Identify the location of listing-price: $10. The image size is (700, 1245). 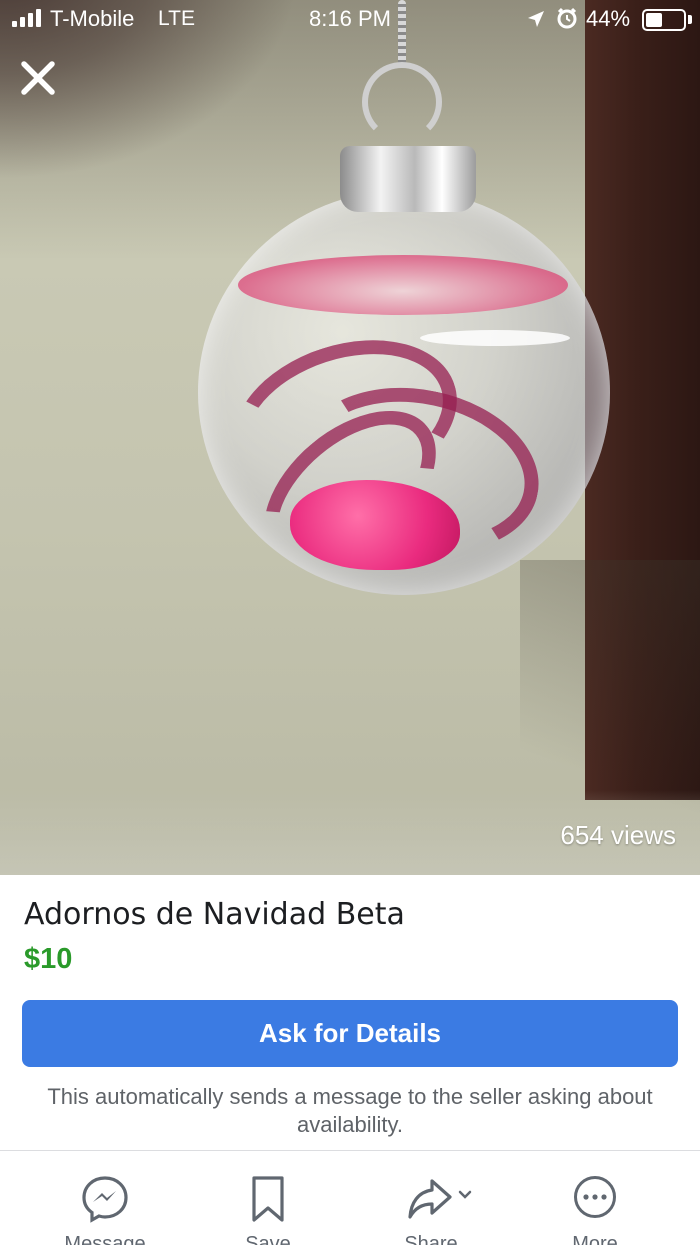
(48, 959).